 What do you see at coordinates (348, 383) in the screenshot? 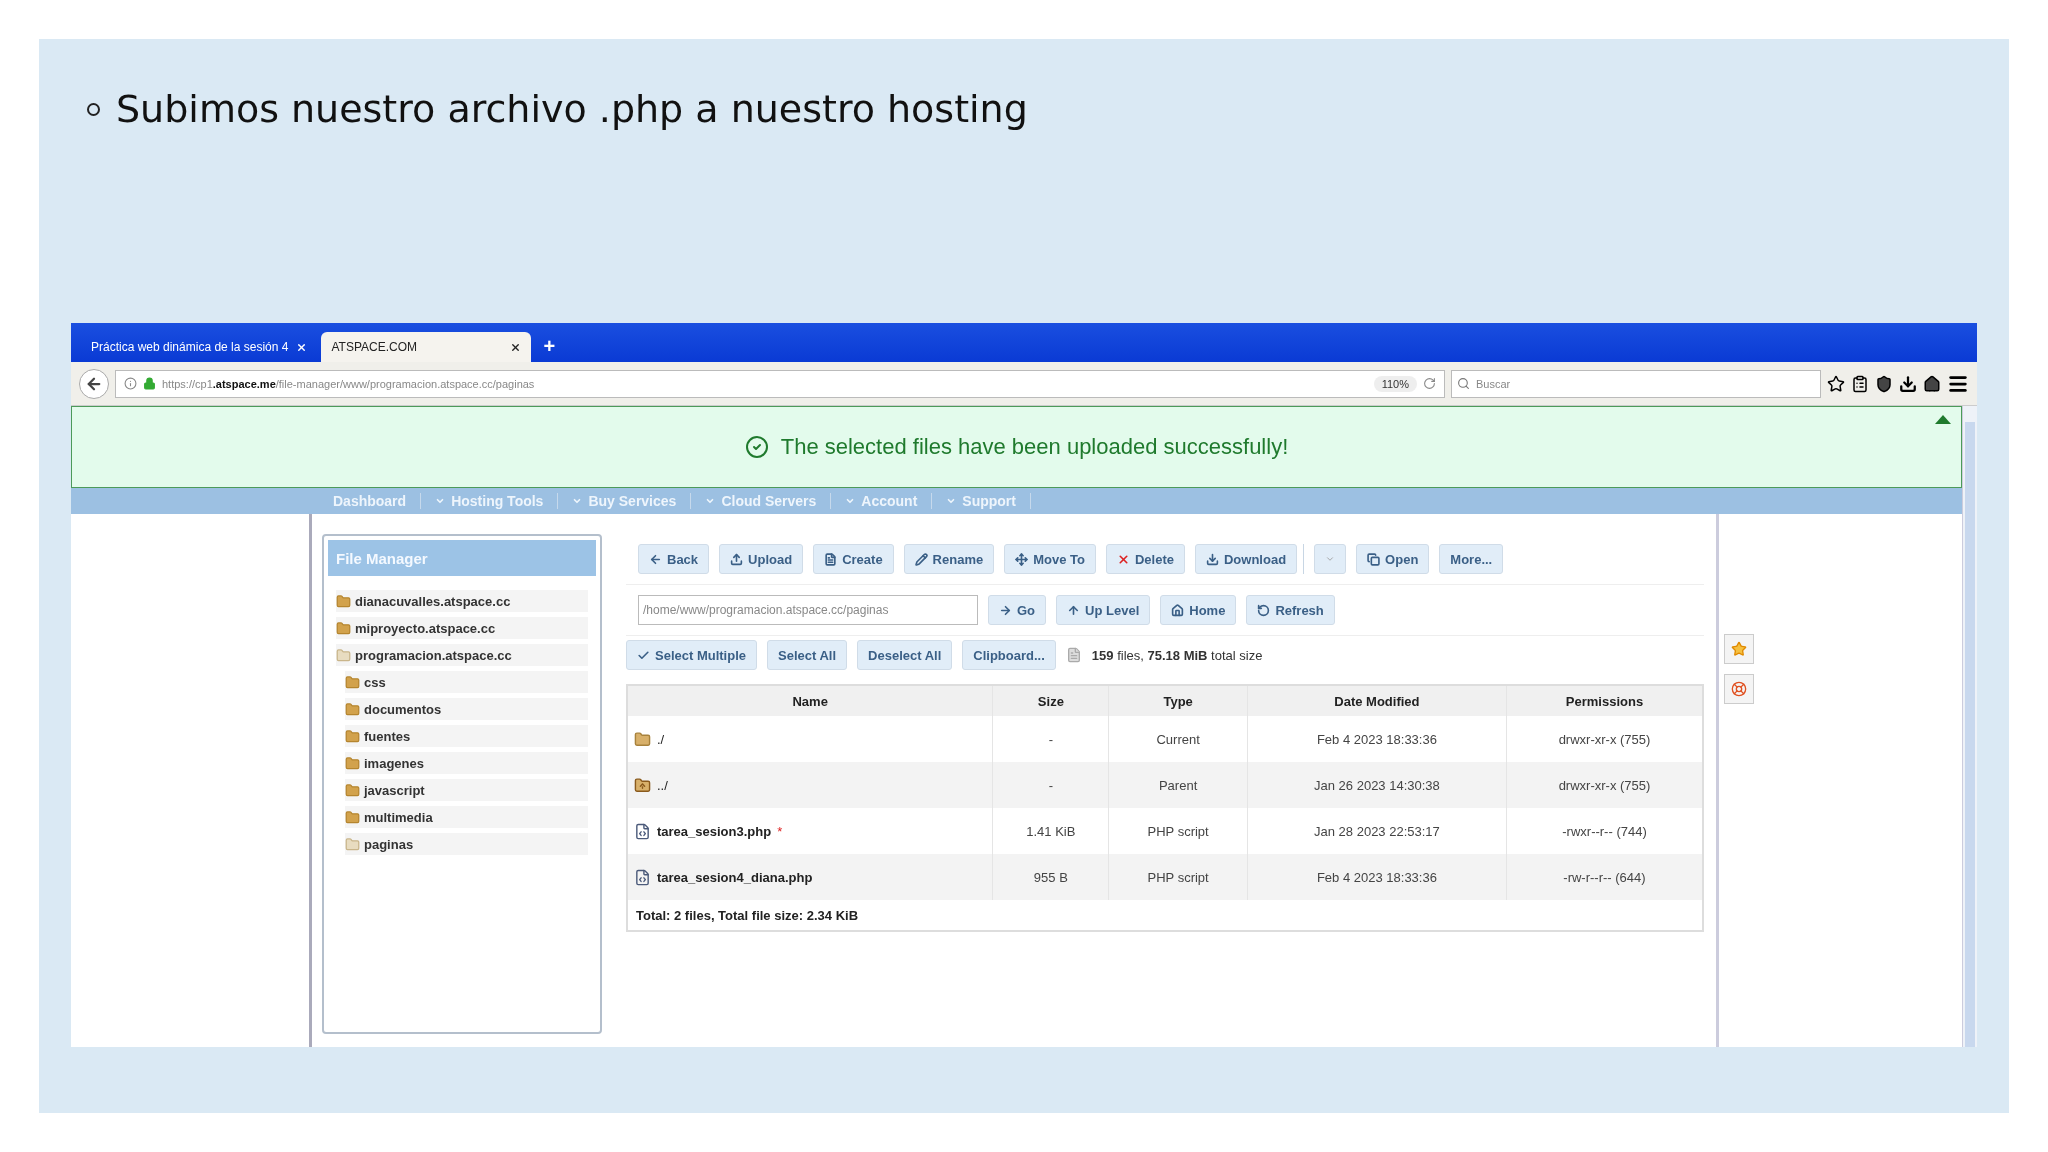
I see `url-text: https://cp1.atspace.me/file-manager/www/programacion.atspace.cc/paginas` at bounding box center [348, 383].